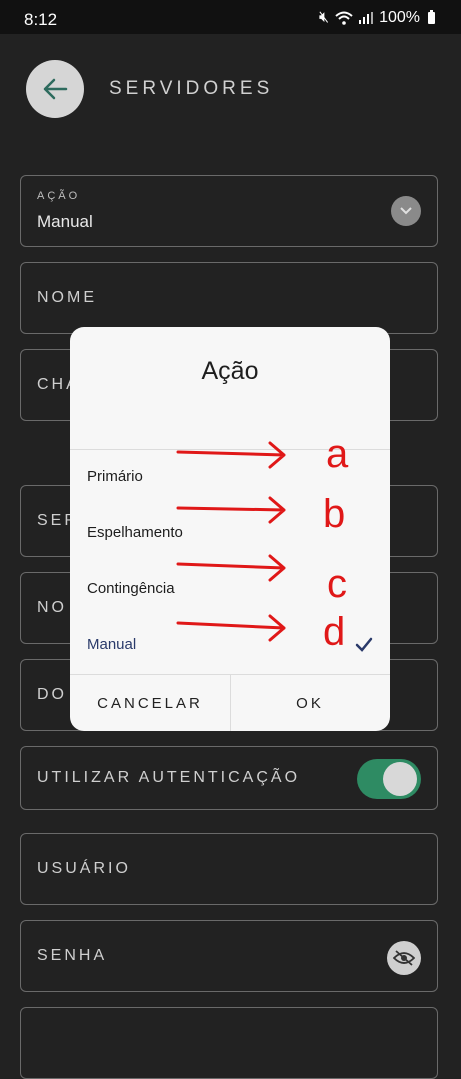  Describe the element at coordinates (191, 88) in the screenshot. I see `page-title: SERVIDORES` at that location.